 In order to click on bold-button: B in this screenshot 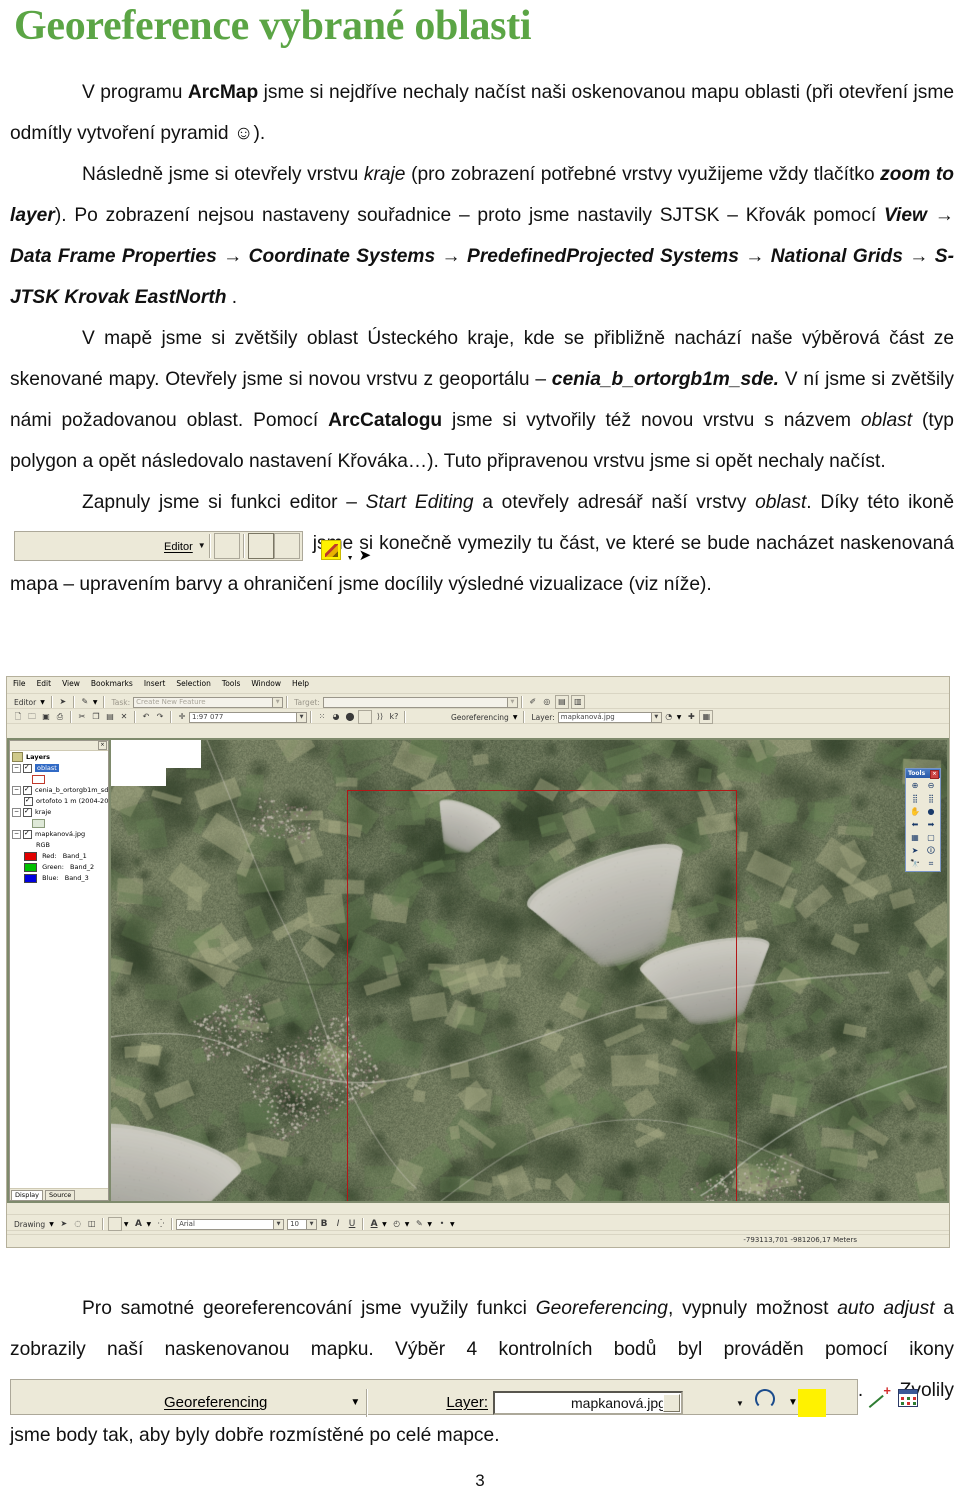, I will do `click(324, 1224)`.